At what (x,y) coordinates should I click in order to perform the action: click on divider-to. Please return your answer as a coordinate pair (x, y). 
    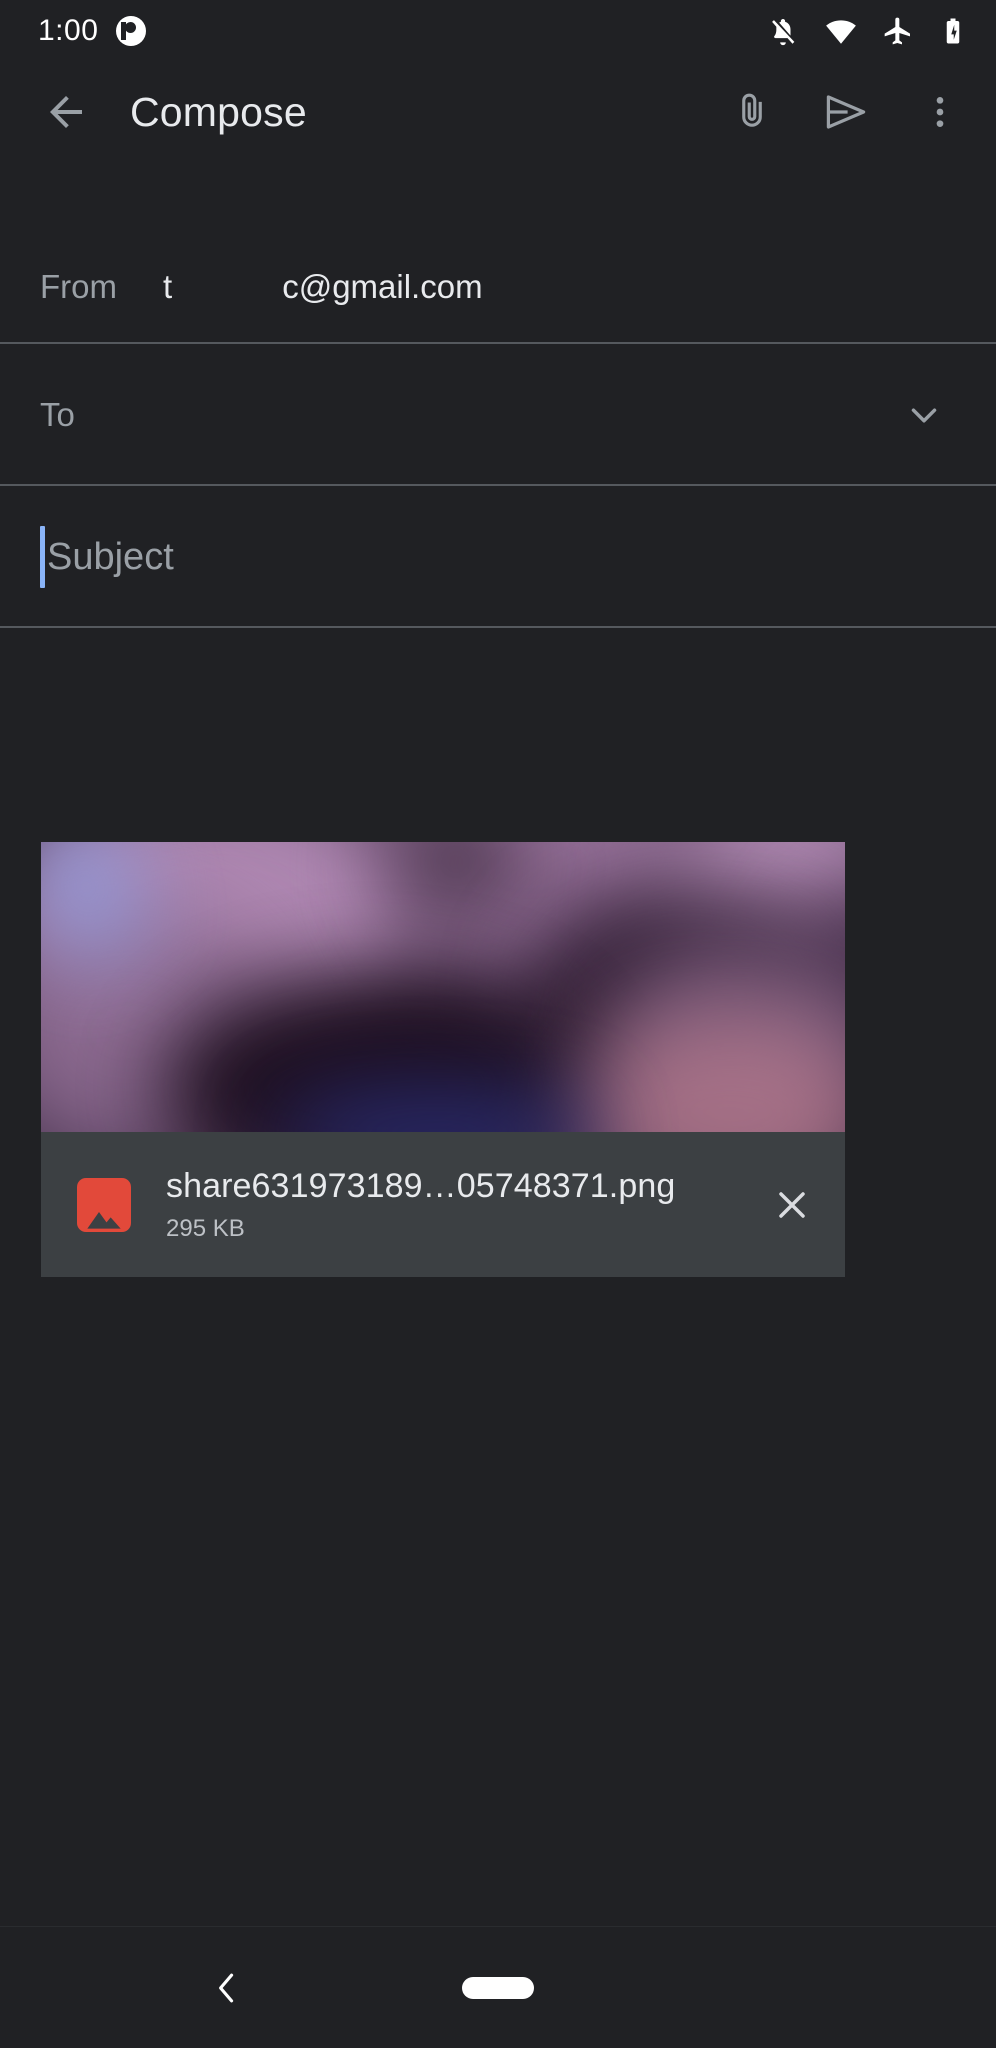
    Looking at the image, I should click on (498, 485).